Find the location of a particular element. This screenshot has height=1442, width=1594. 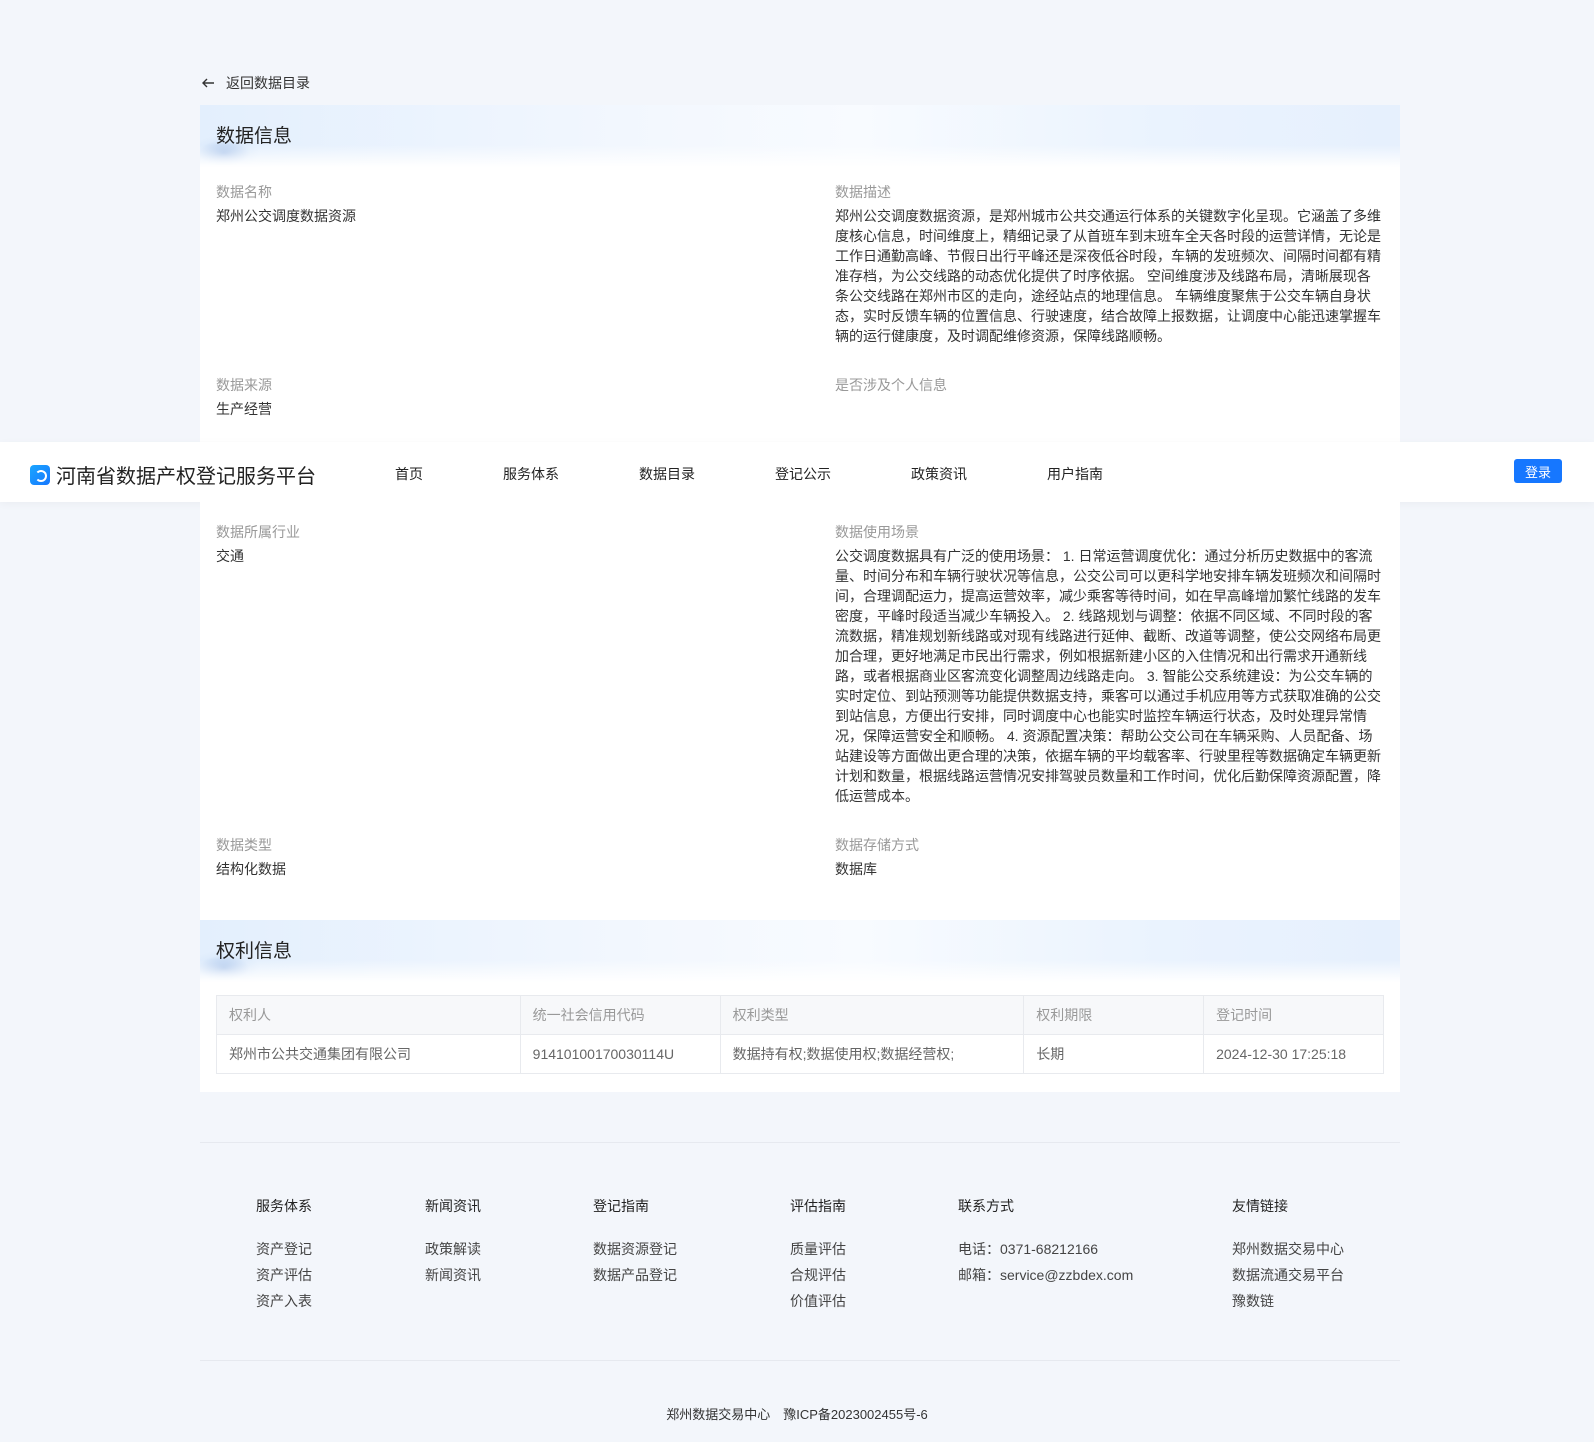

footer-contact-phone: 电话：0371-68212166 is located at coordinates (1028, 1249).